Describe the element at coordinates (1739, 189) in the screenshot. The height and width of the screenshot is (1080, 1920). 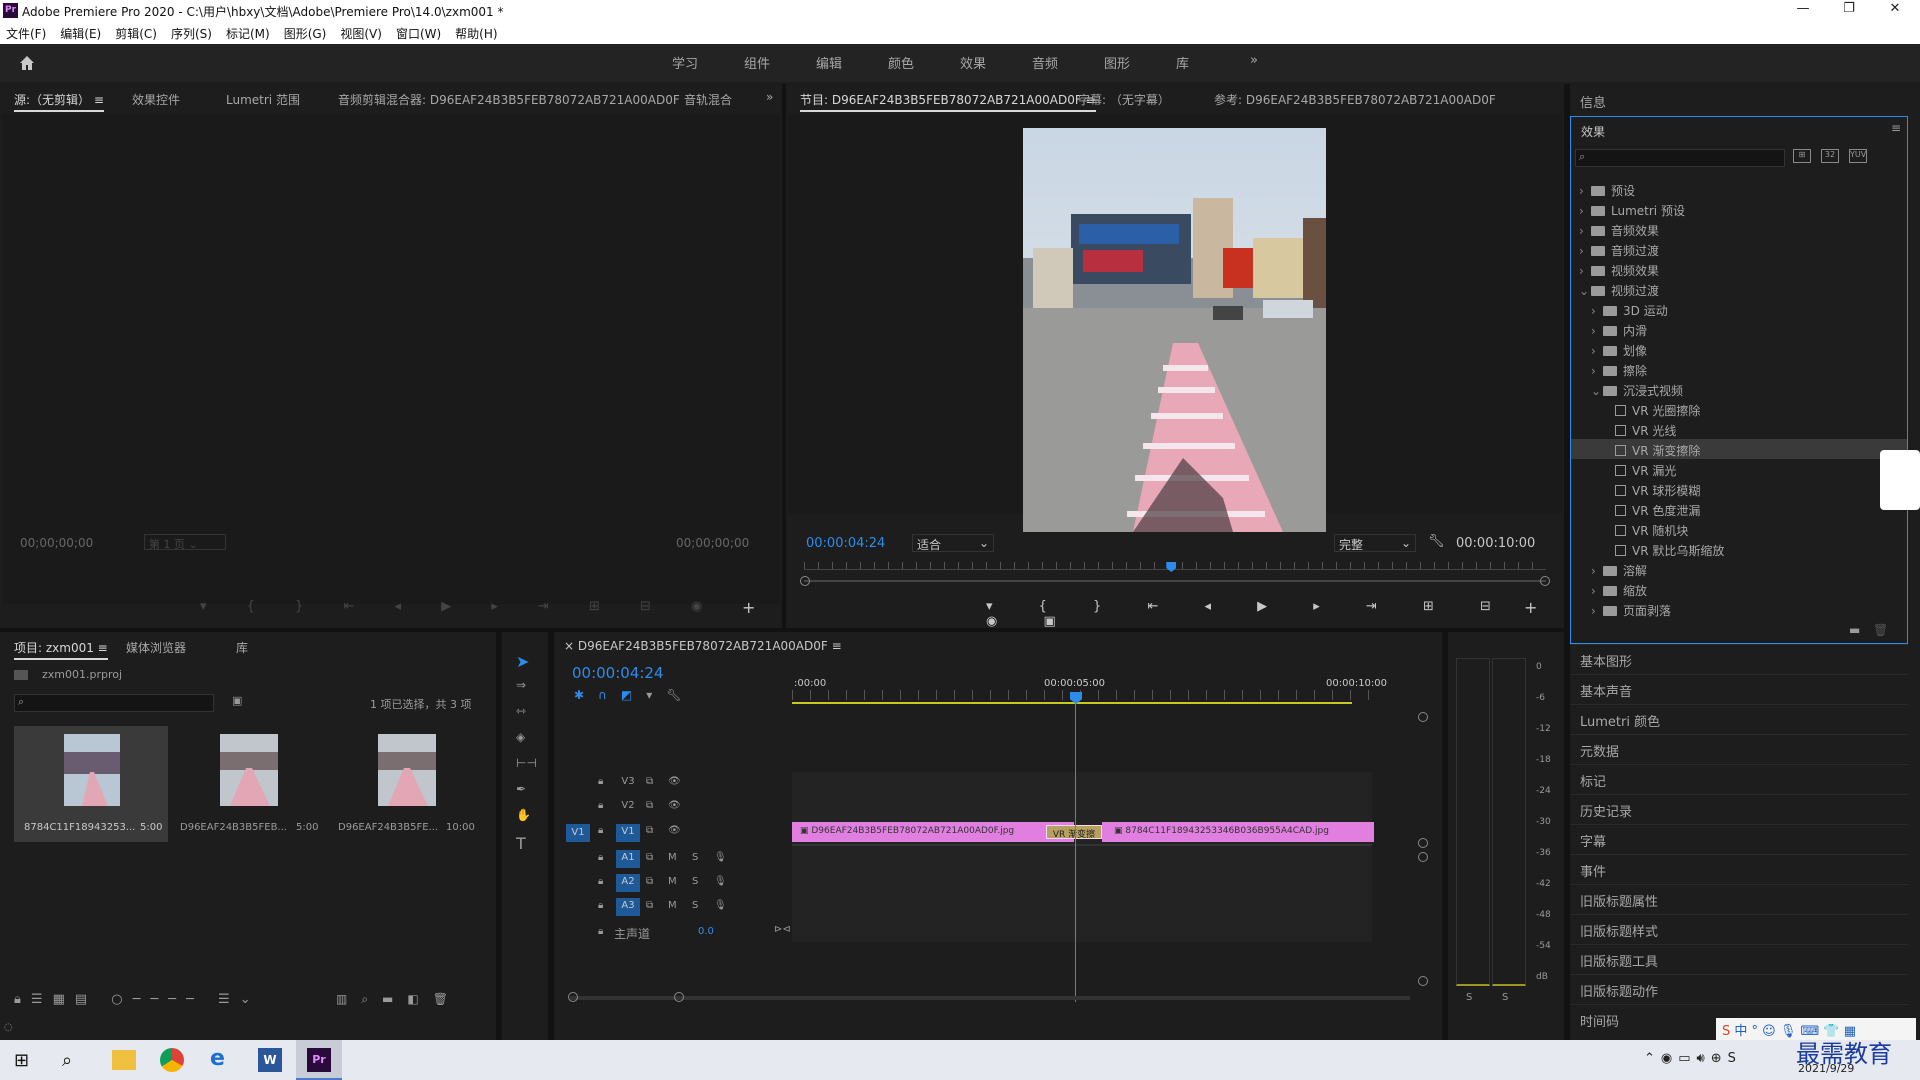
I see `effects-tree-item: › 预设` at that location.